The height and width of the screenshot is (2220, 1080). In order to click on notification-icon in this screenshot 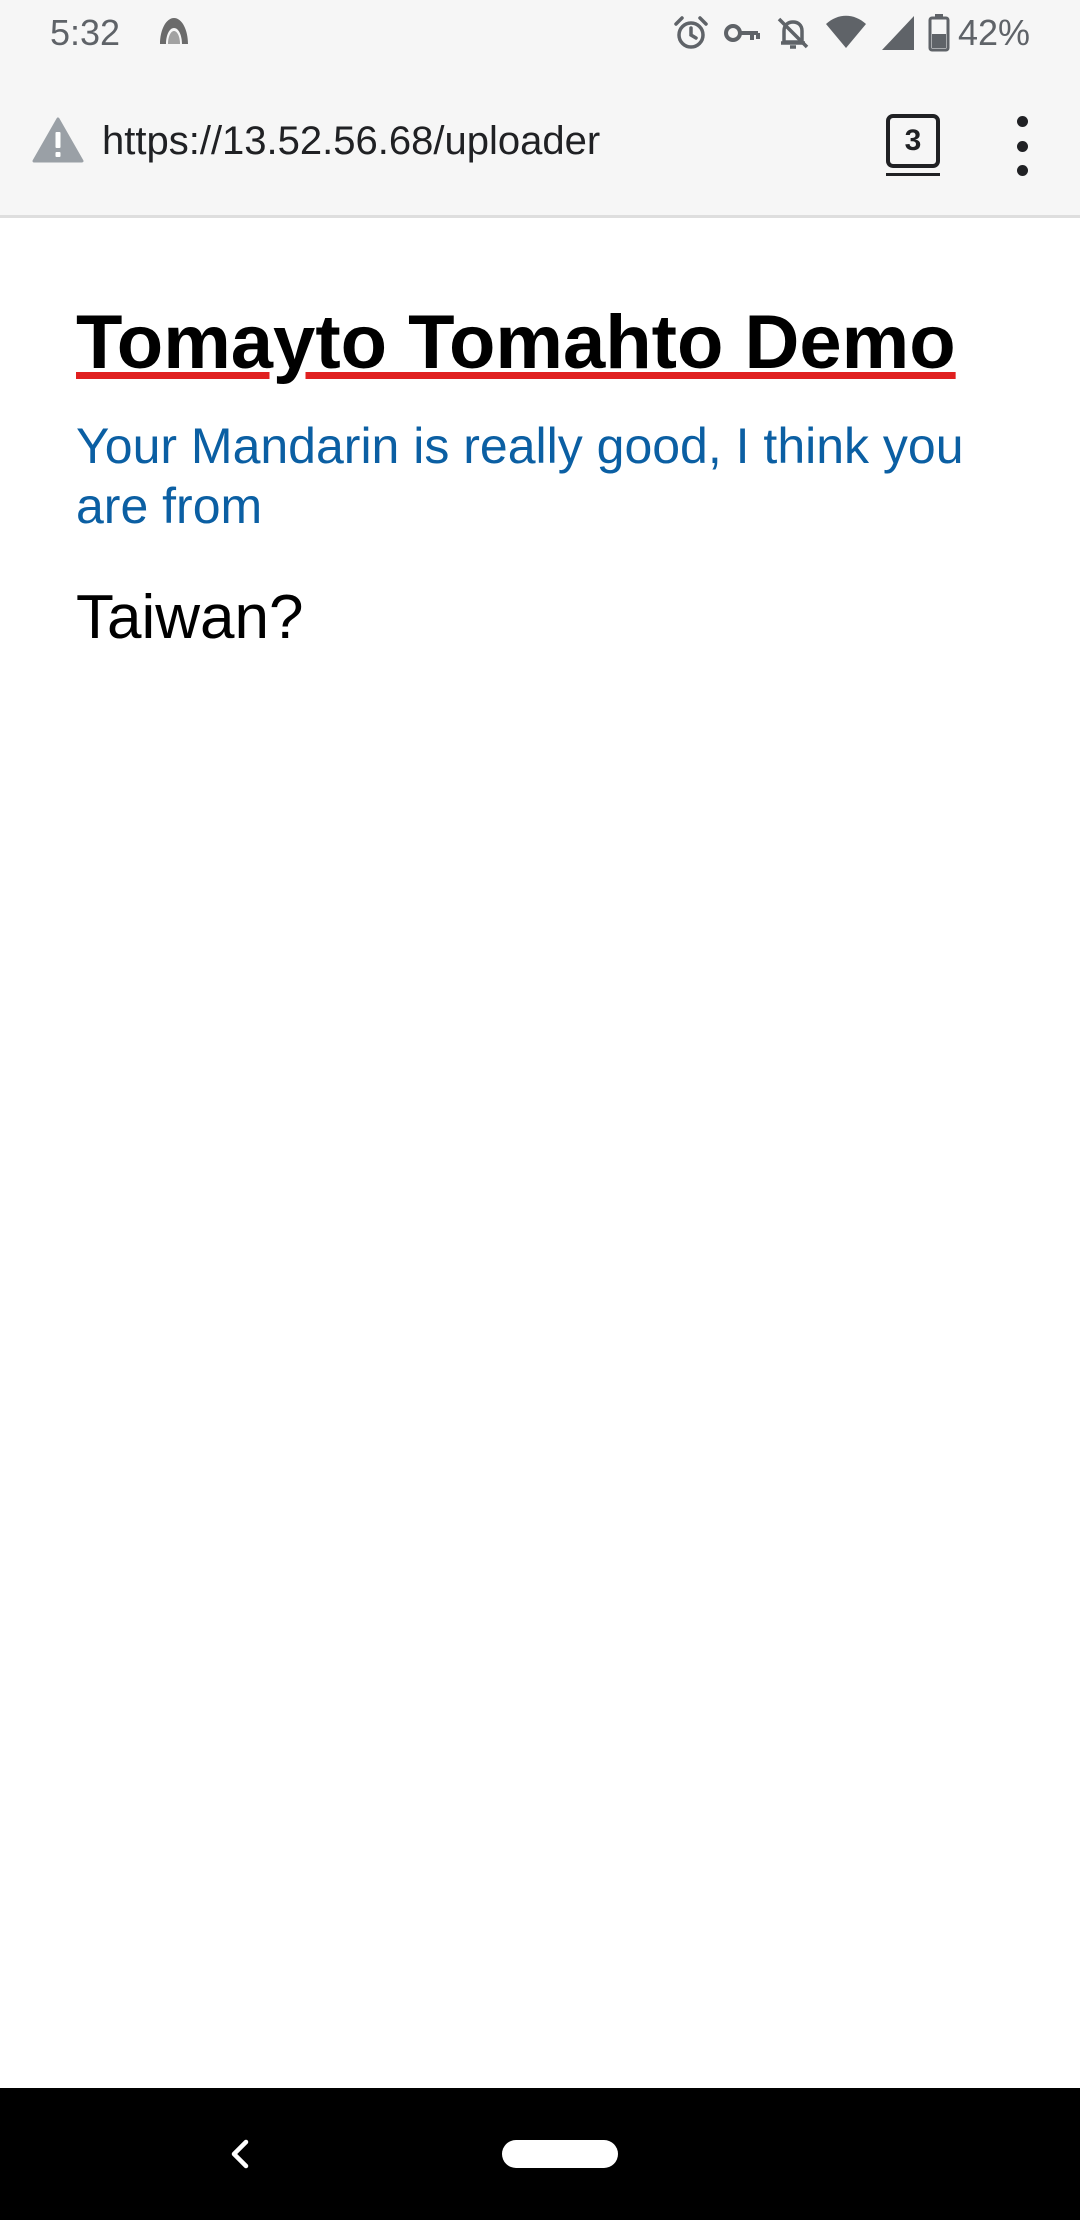, I will do `click(174, 31)`.